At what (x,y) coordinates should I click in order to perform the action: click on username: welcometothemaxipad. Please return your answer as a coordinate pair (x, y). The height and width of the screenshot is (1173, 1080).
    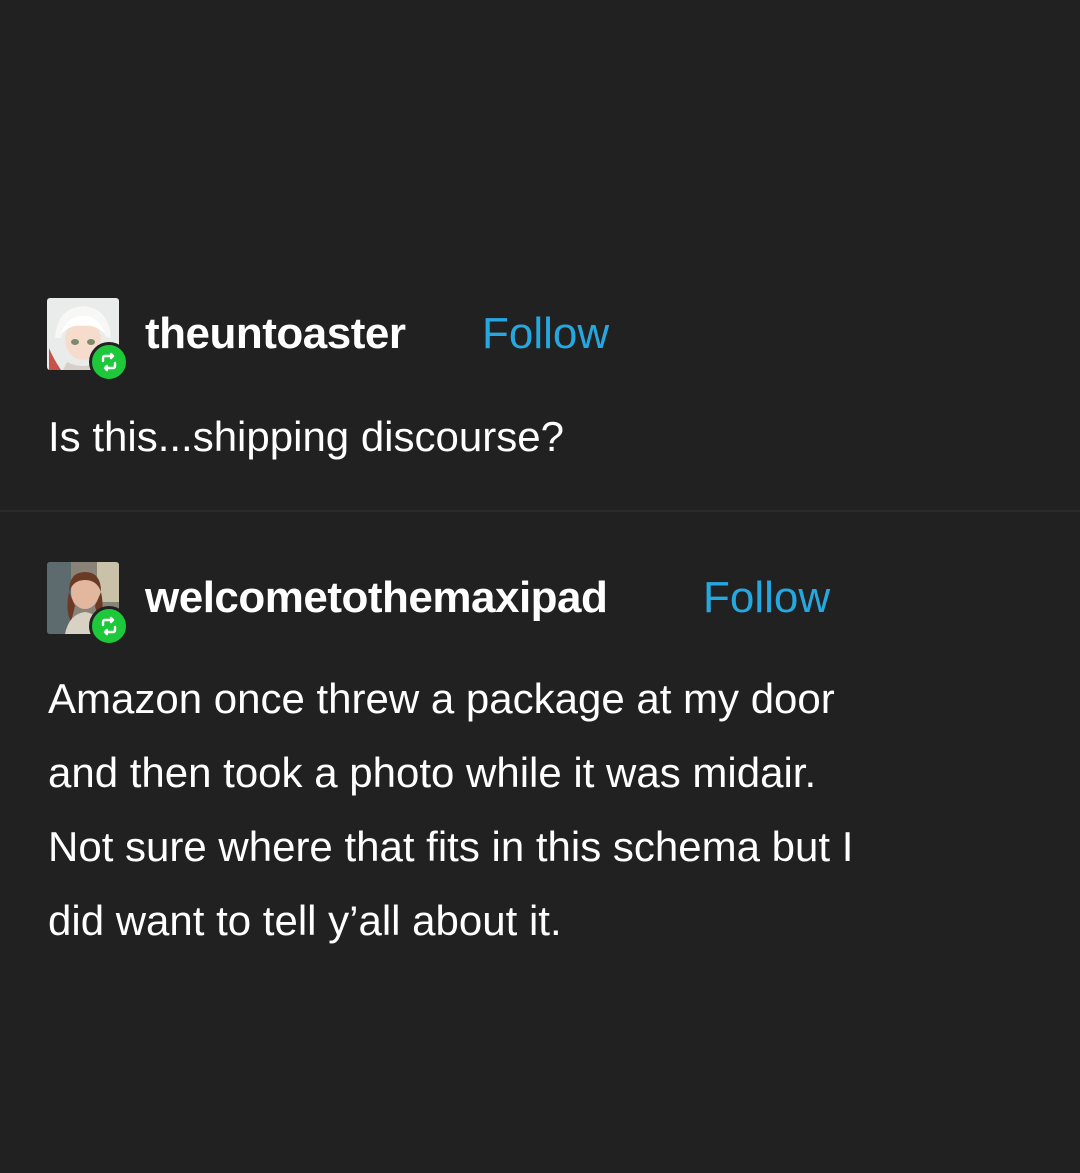
    Looking at the image, I should click on (376, 598).